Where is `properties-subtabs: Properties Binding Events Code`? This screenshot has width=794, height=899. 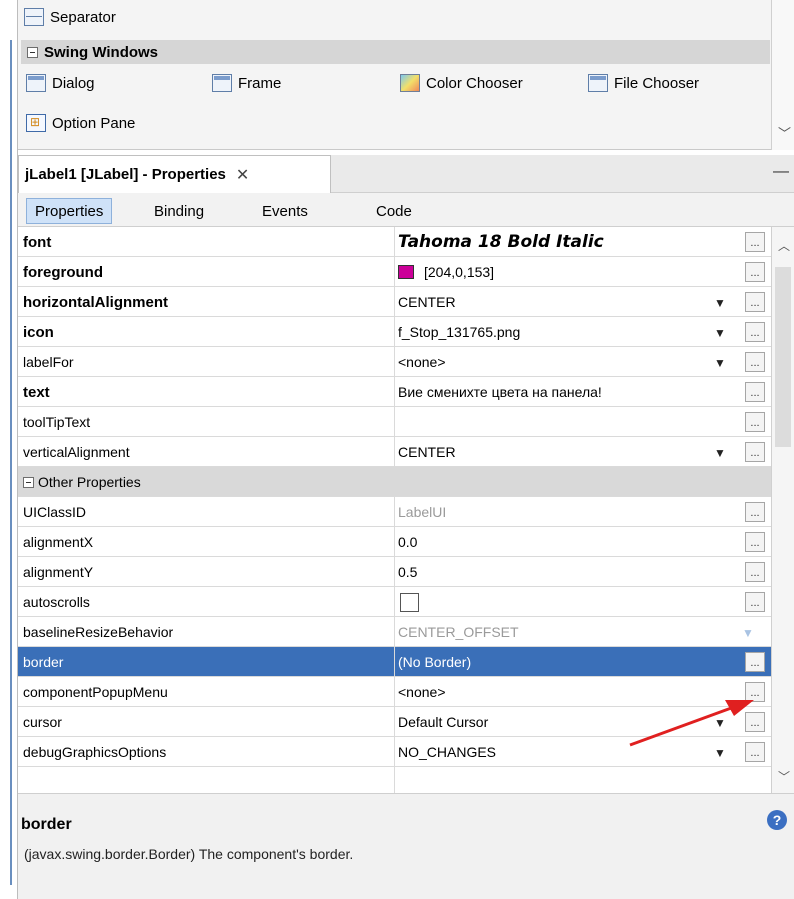 properties-subtabs: Properties Binding Events Code is located at coordinates (406, 210).